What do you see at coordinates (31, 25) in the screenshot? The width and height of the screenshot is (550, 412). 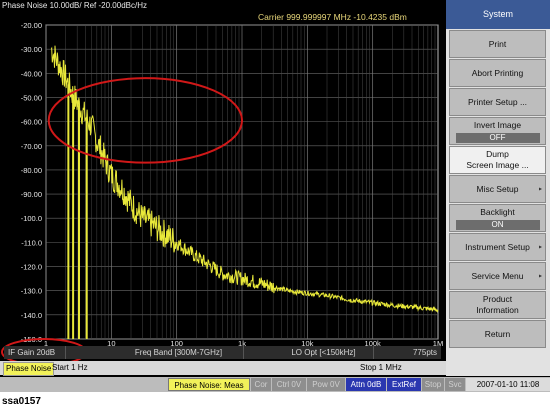 I see `y-tick-label: -20.00` at bounding box center [31, 25].